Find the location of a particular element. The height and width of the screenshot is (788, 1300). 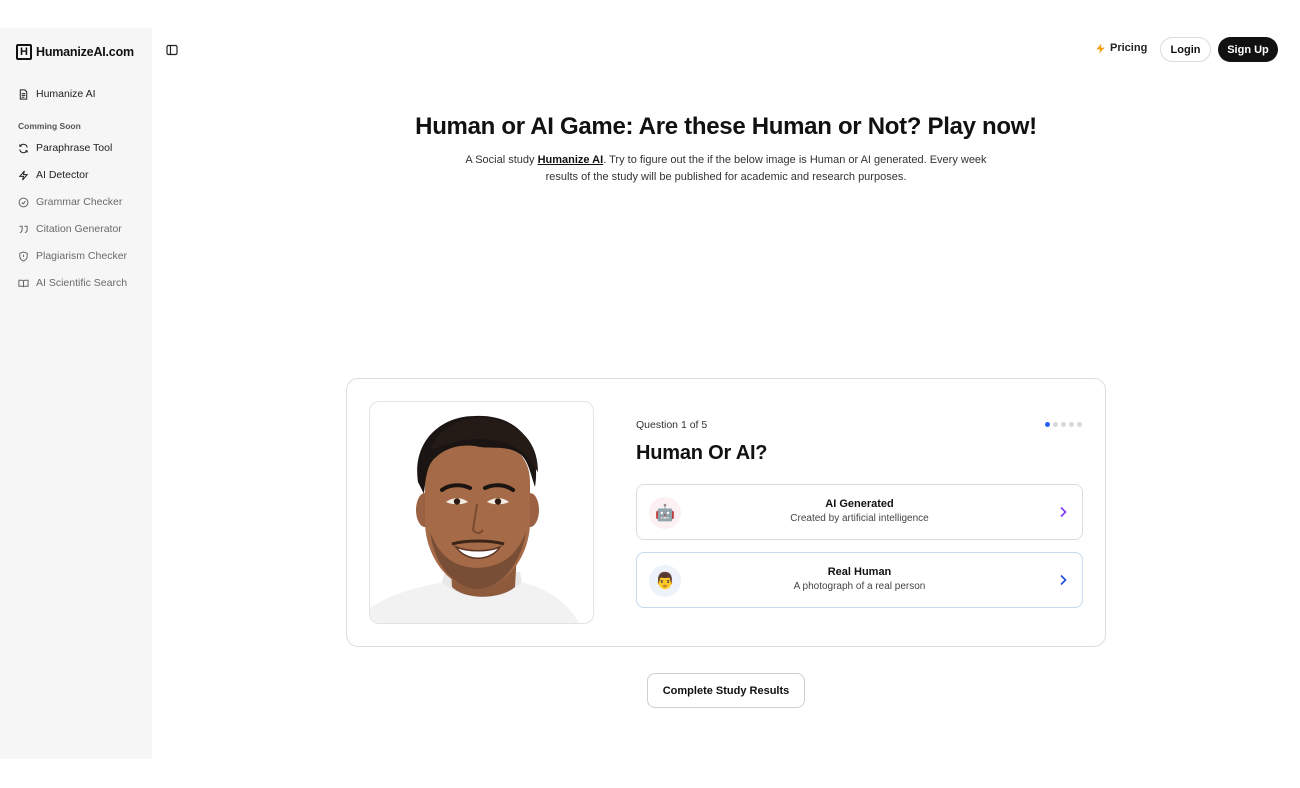

pricing-link: Pricing is located at coordinates (1121, 48).